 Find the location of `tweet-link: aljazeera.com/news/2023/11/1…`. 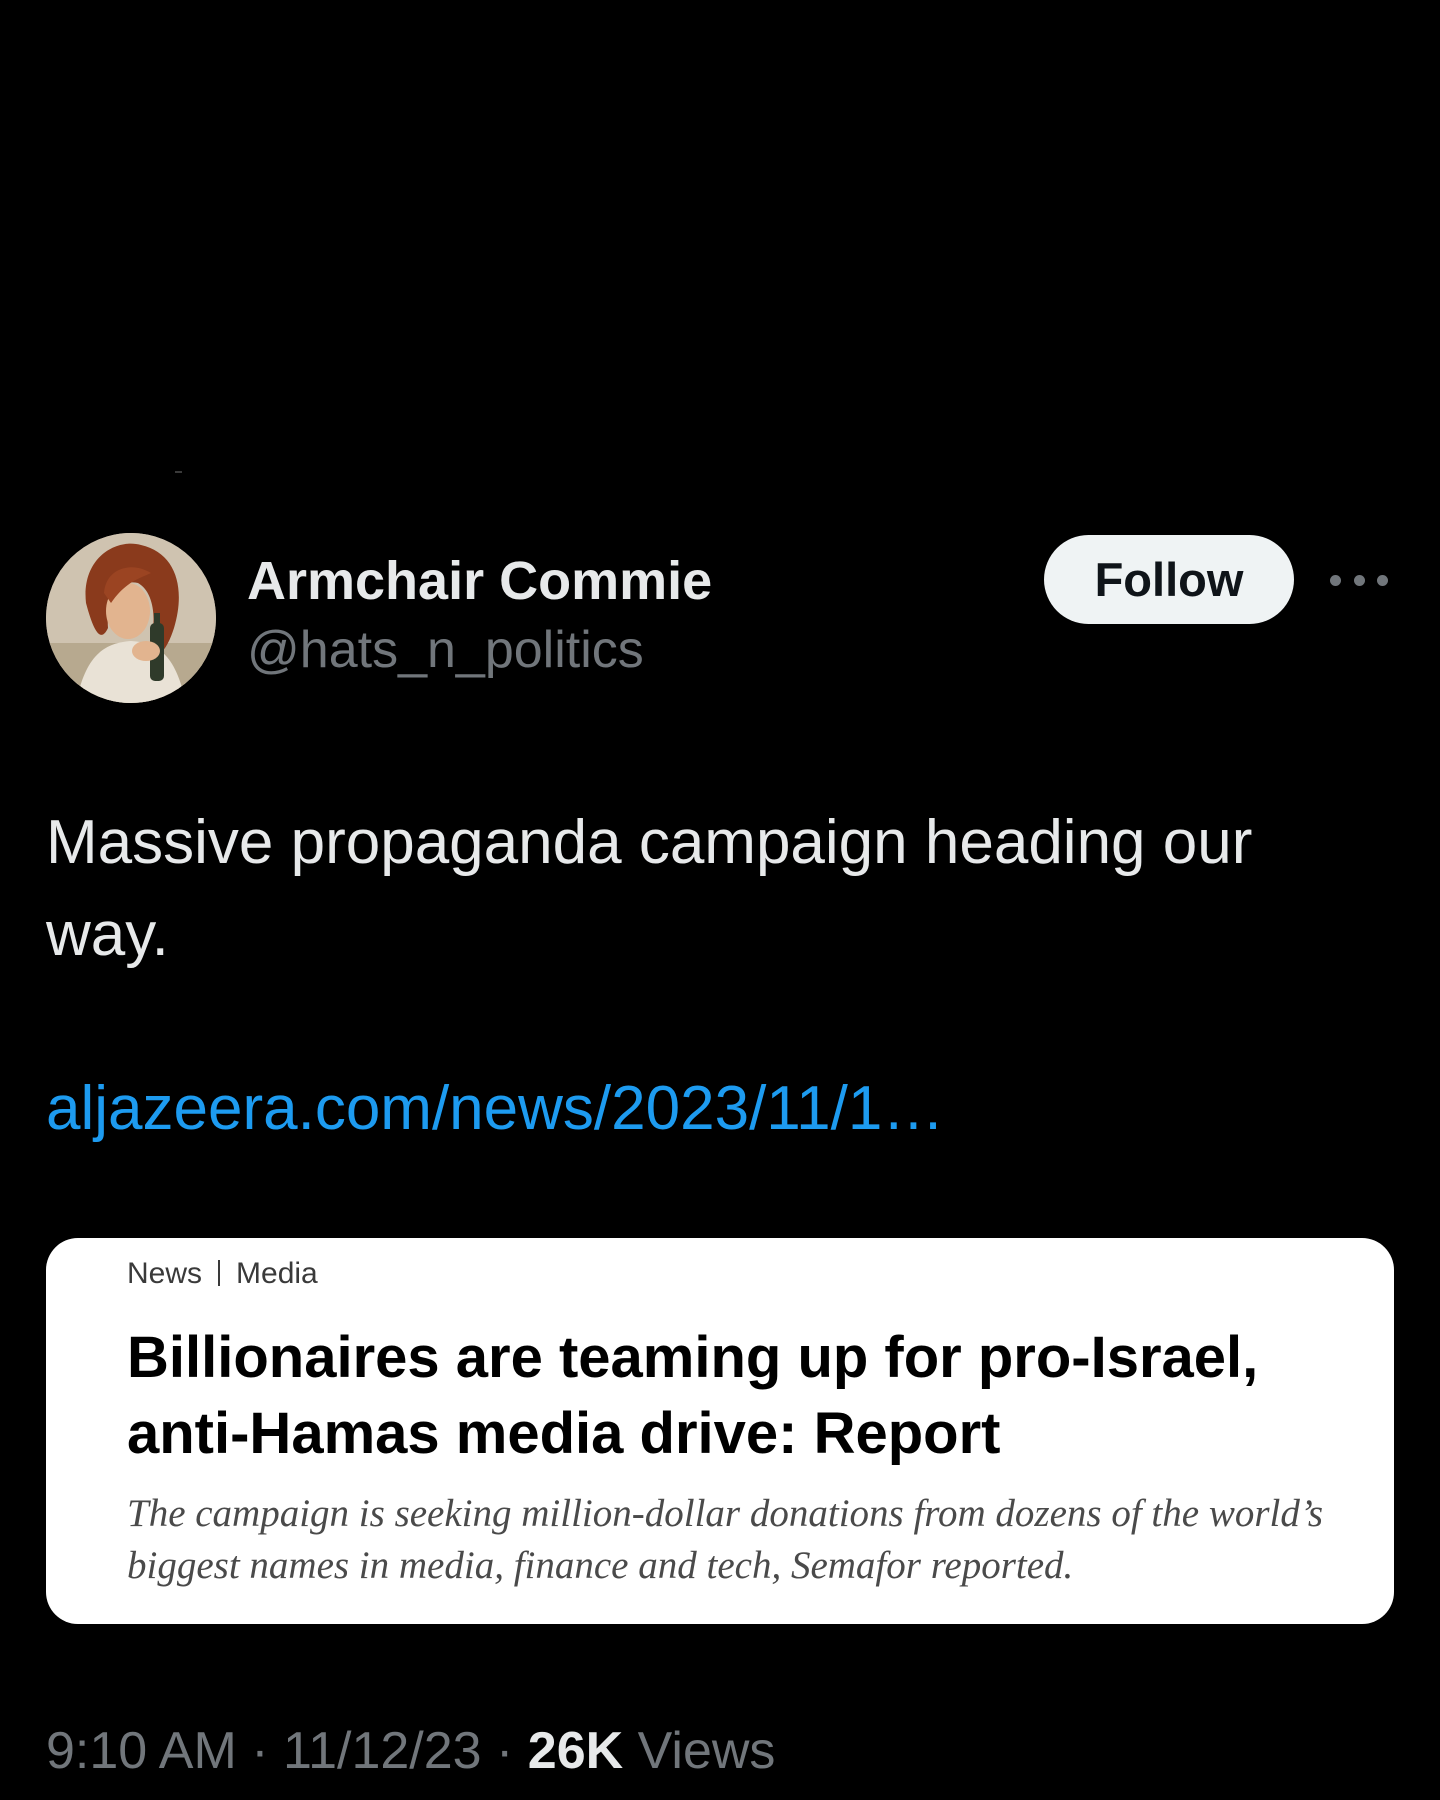

tweet-link: aljazeera.com/news/2023/11/1… is located at coordinates (495, 1108).